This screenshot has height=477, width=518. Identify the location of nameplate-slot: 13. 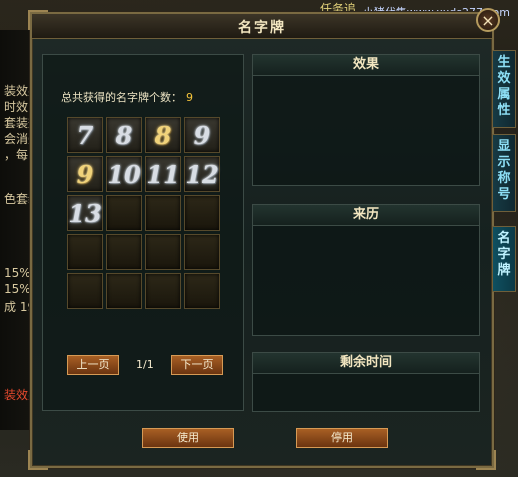
(85, 213).